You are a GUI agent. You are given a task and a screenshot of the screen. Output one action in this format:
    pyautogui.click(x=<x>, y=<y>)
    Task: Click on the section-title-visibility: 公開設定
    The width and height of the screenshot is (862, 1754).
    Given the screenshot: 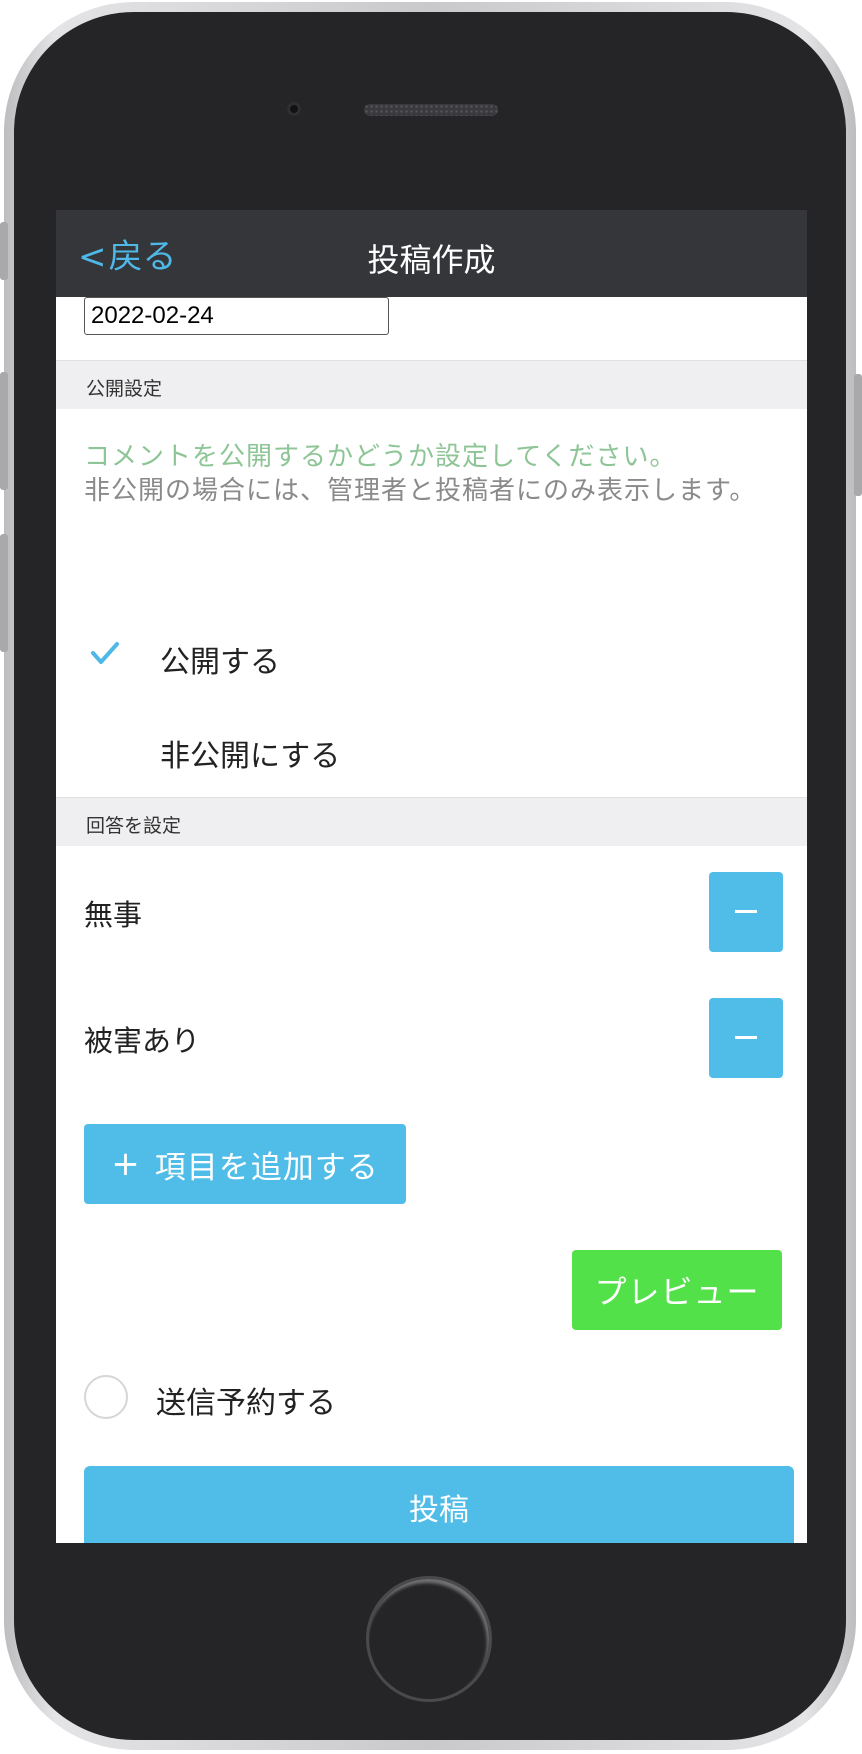 What is the action you would take?
    pyautogui.click(x=124, y=389)
    